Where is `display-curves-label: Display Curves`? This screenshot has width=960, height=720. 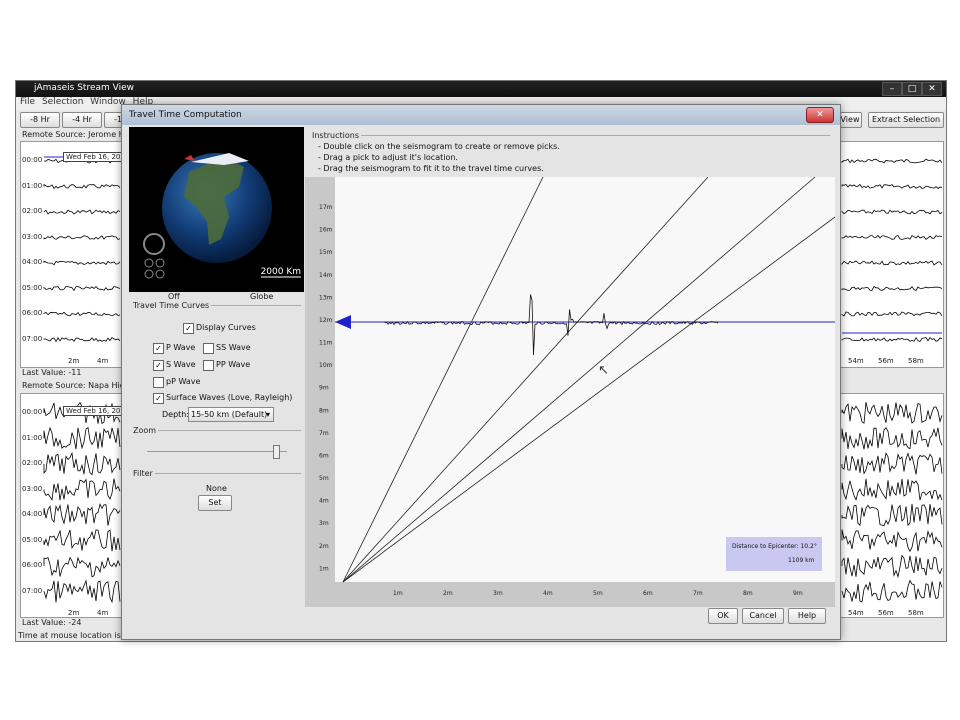
display-curves-label: Display Curves is located at coordinates (226, 327).